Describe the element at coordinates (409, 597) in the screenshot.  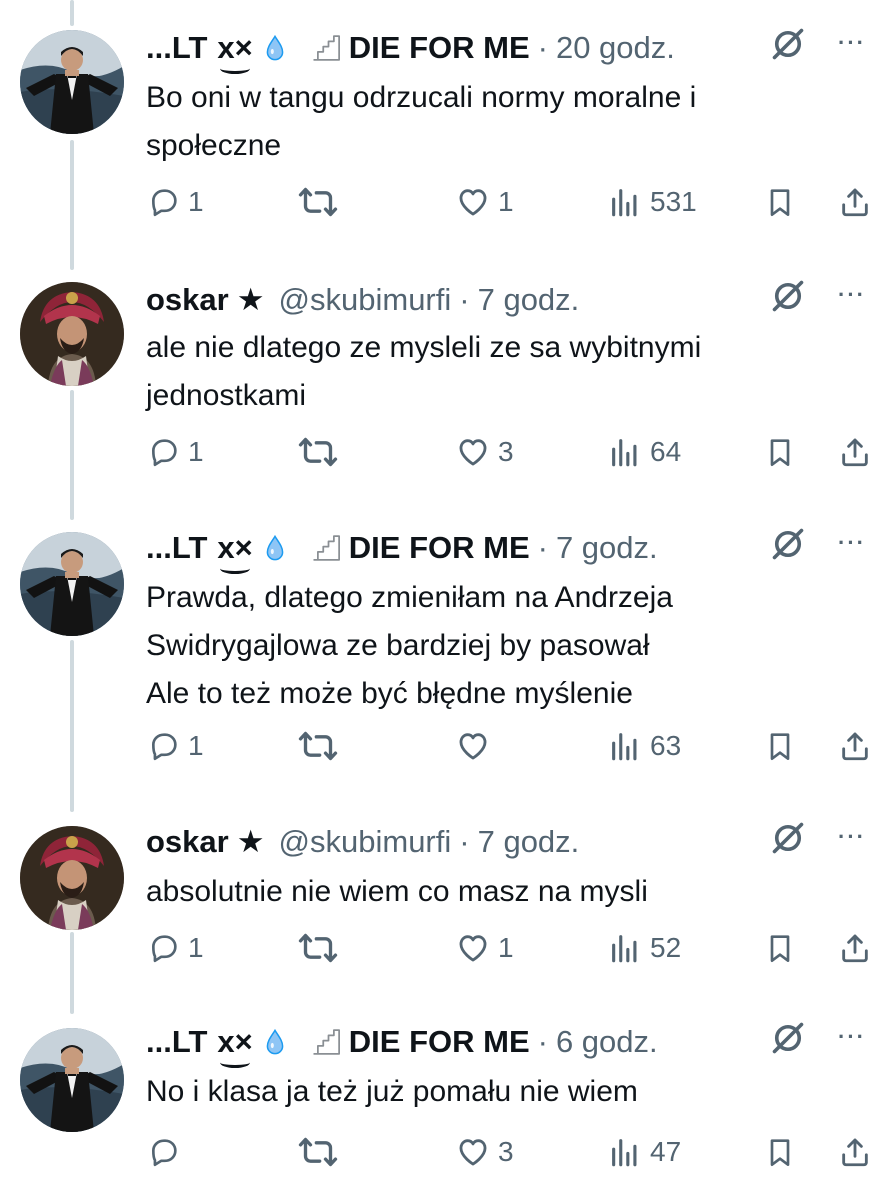
I see `tweet-text-line: Prawda, dlatego zmieniłam na Andrzeja` at that location.